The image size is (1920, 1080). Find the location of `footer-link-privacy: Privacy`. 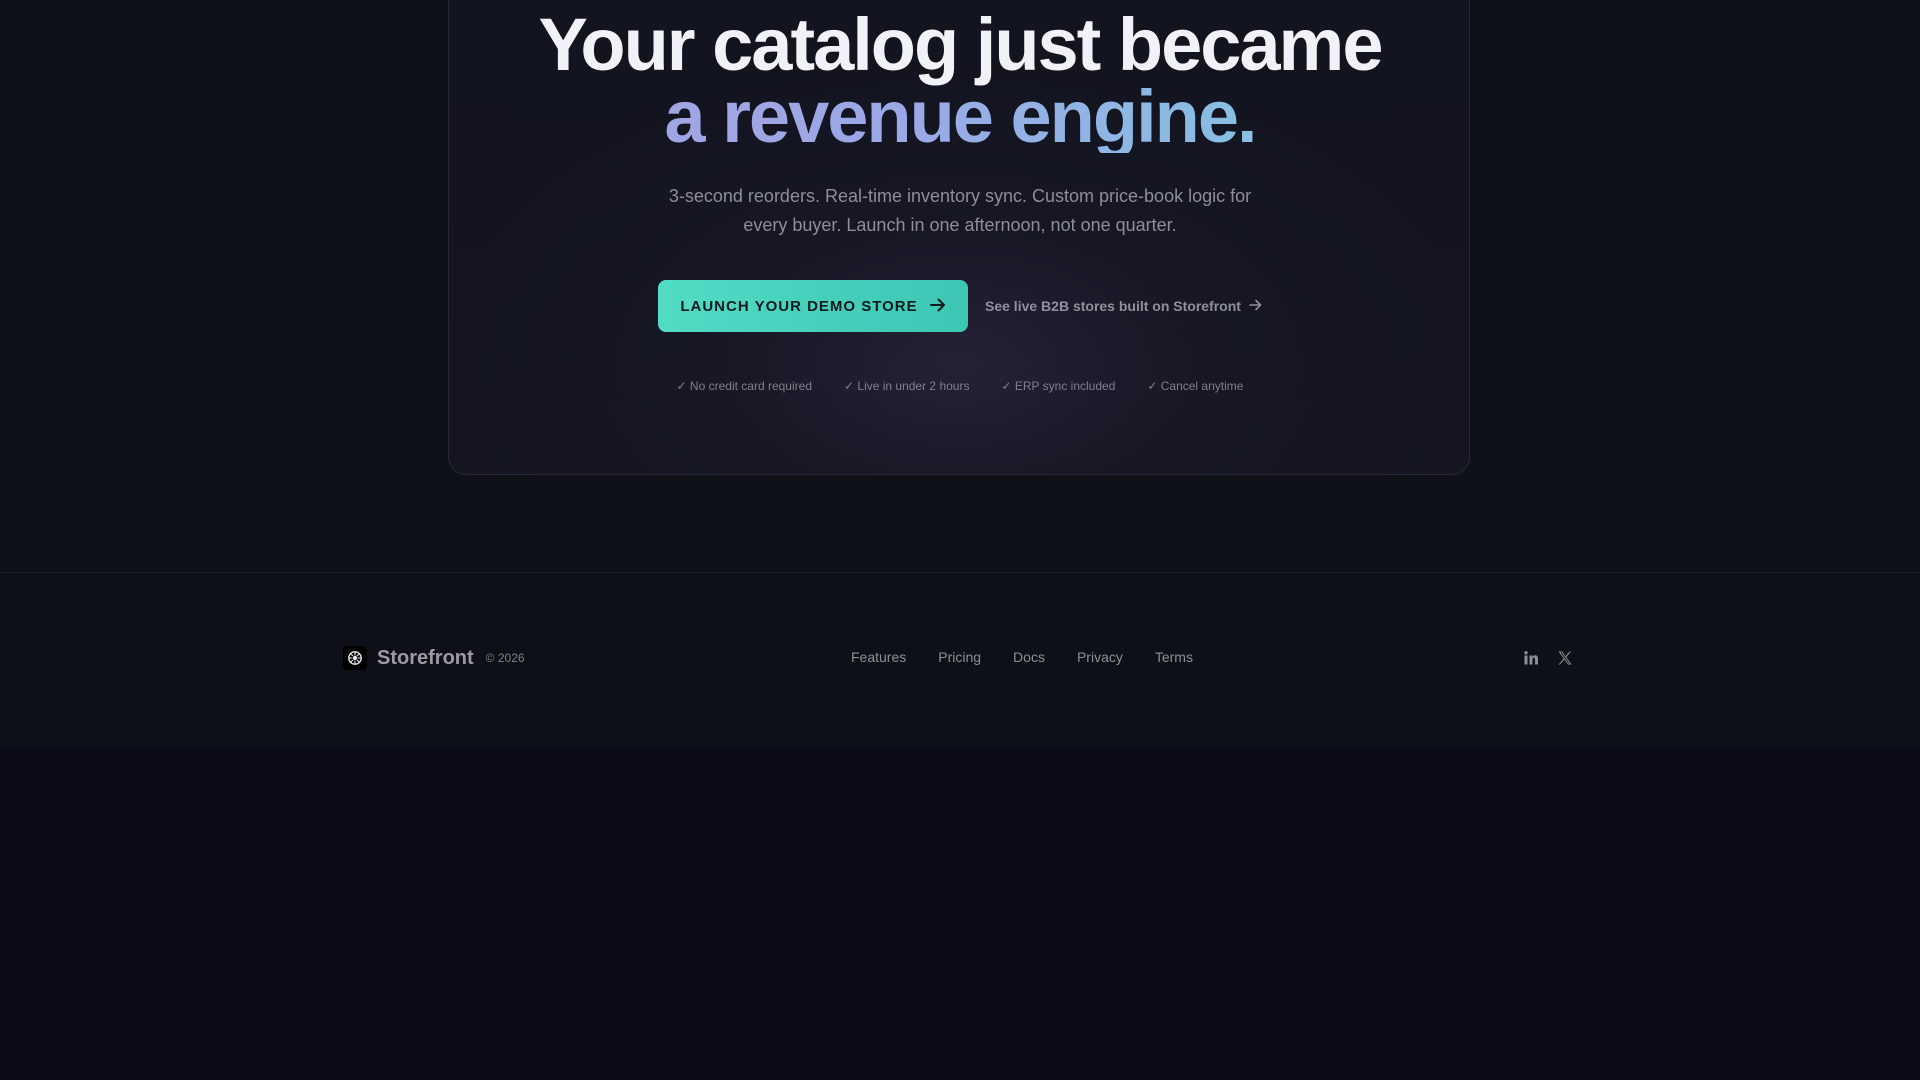

footer-link-privacy: Privacy is located at coordinates (1100, 657).